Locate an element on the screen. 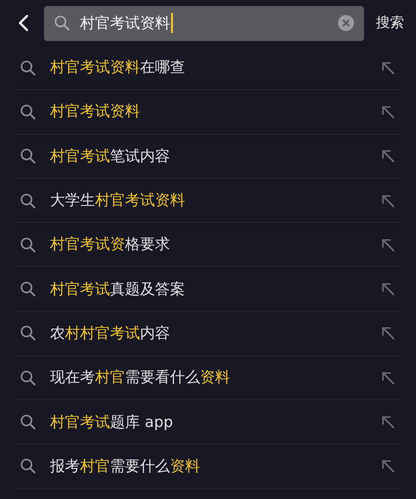  suggestion-item: 村官考试题库 app is located at coordinates (208, 422).